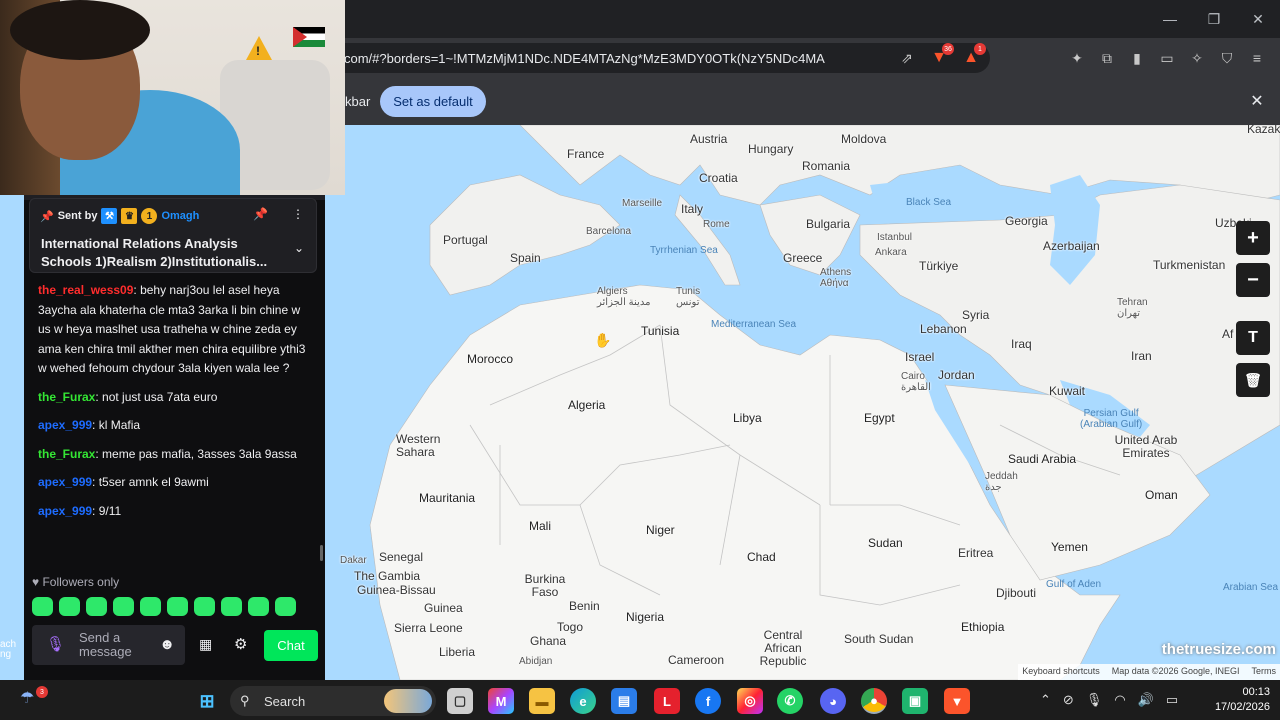 The height and width of the screenshot is (720, 1280). What do you see at coordinates (545, 585) in the screenshot?
I see `label-burkina-faso: Burkina Faso` at bounding box center [545, 585].